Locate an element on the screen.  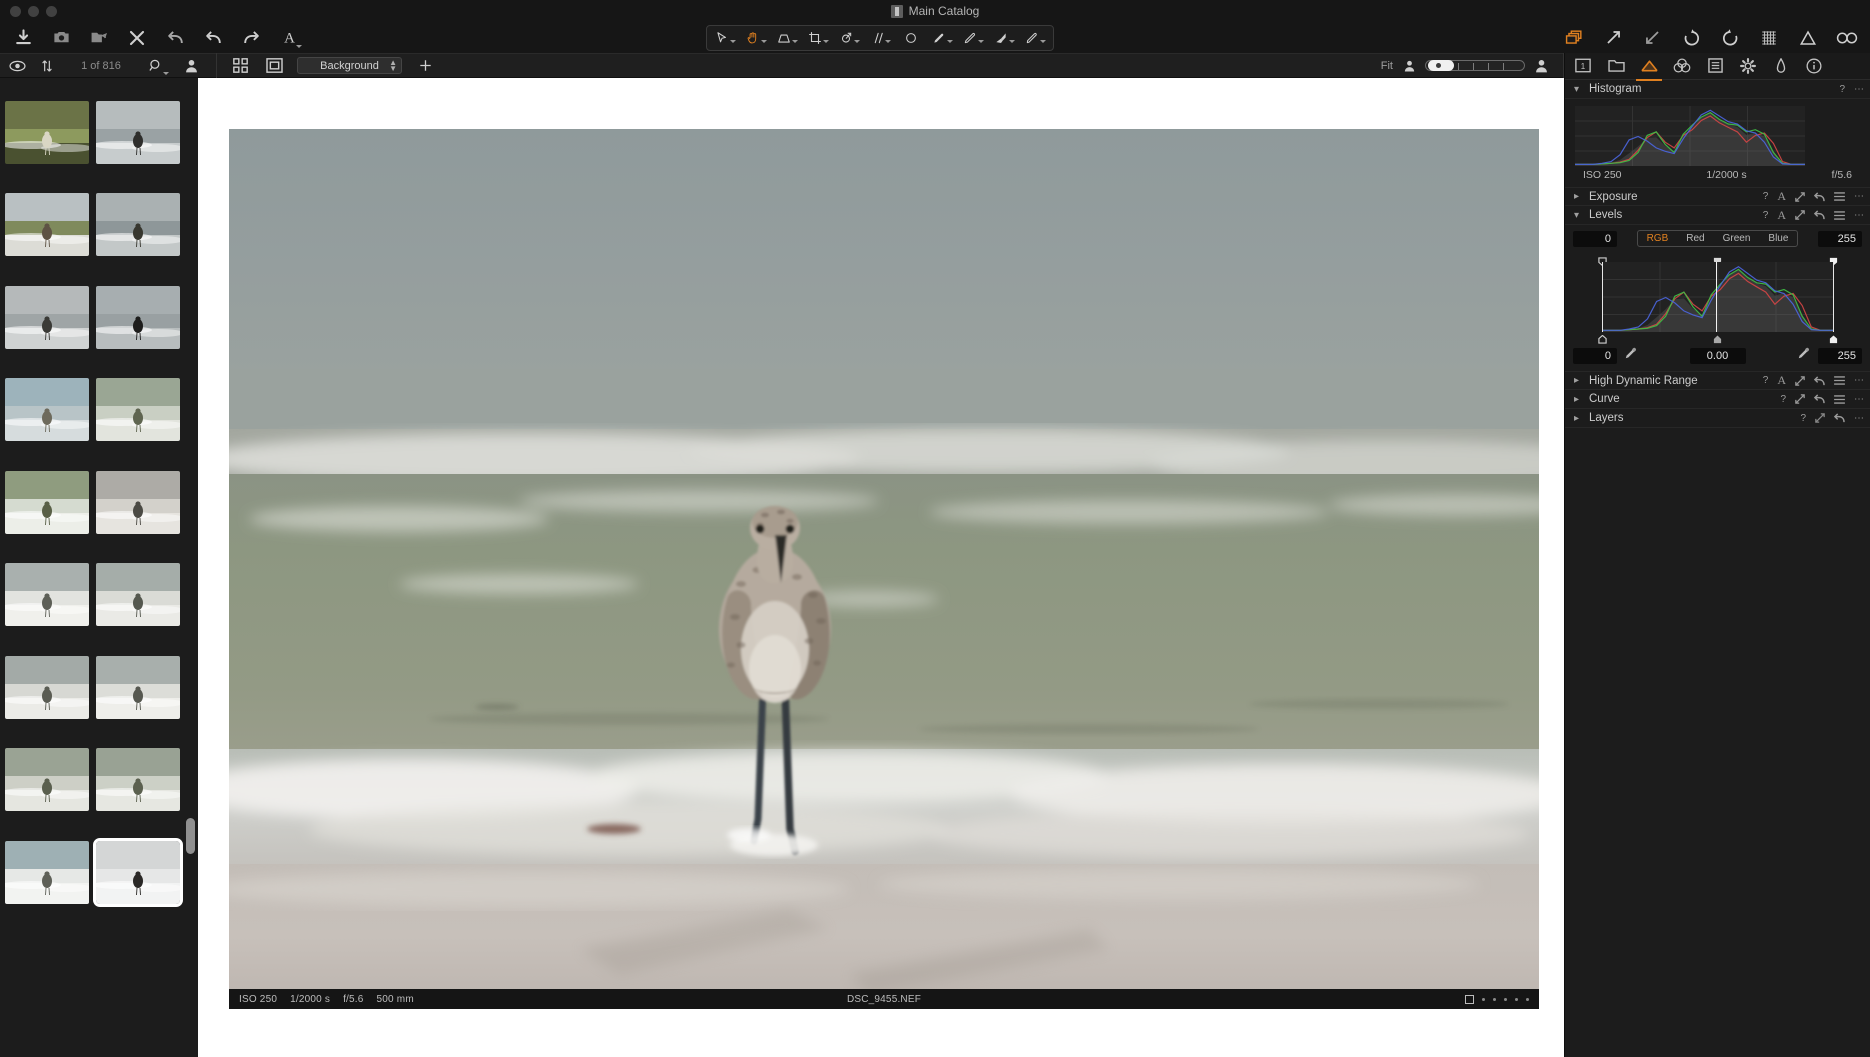
variants-icon is located at coordinates (1574, 38).